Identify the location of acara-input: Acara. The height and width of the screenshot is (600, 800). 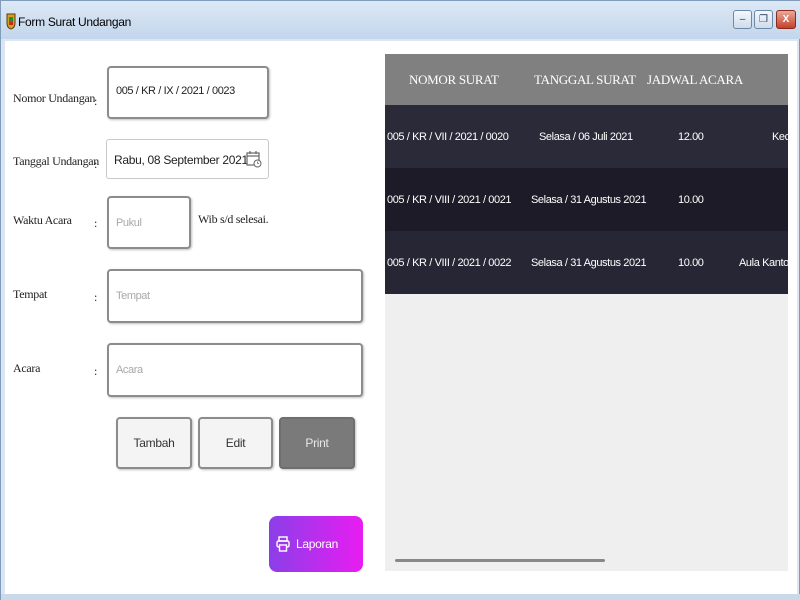
(235, 370).